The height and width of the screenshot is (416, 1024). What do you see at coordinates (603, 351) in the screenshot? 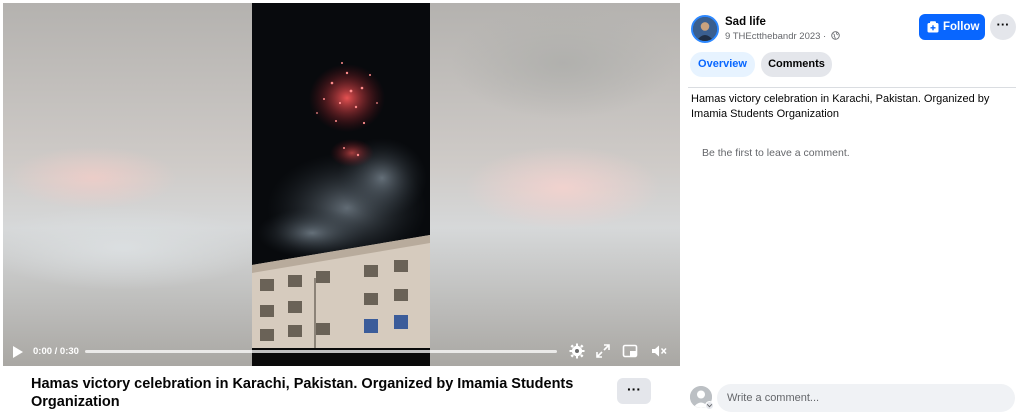
I see `fullscreen-icon` at bounding box center [603, 351].